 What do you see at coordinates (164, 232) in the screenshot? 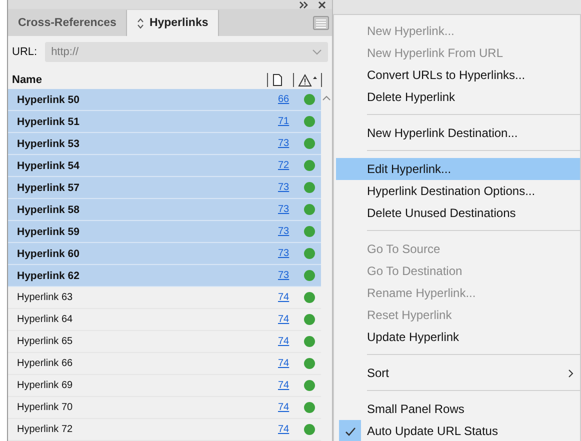
I see `hyperlink-row: Hyperlink 59 73` at bounding box center [164, 232].